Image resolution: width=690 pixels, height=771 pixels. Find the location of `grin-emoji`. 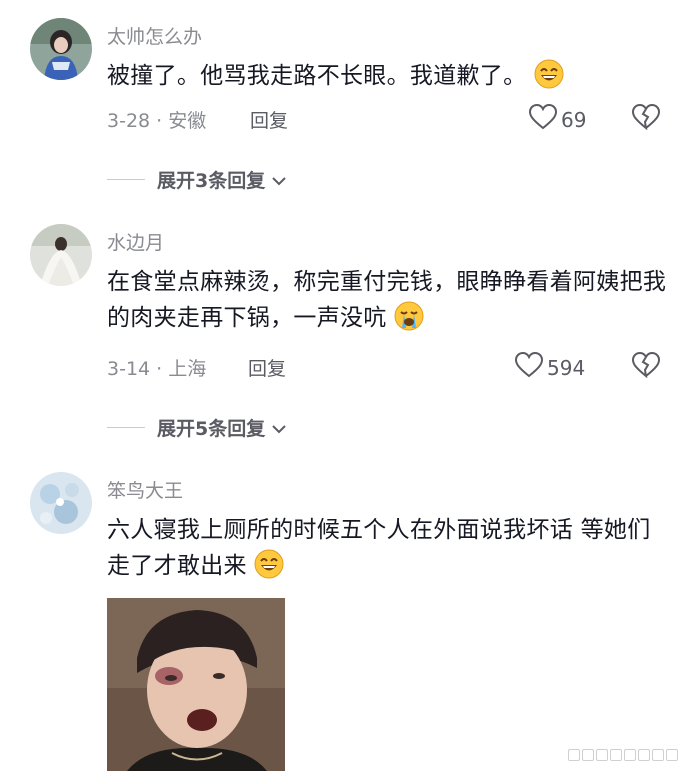

grin-emoji is located at coordinates (269, 569).